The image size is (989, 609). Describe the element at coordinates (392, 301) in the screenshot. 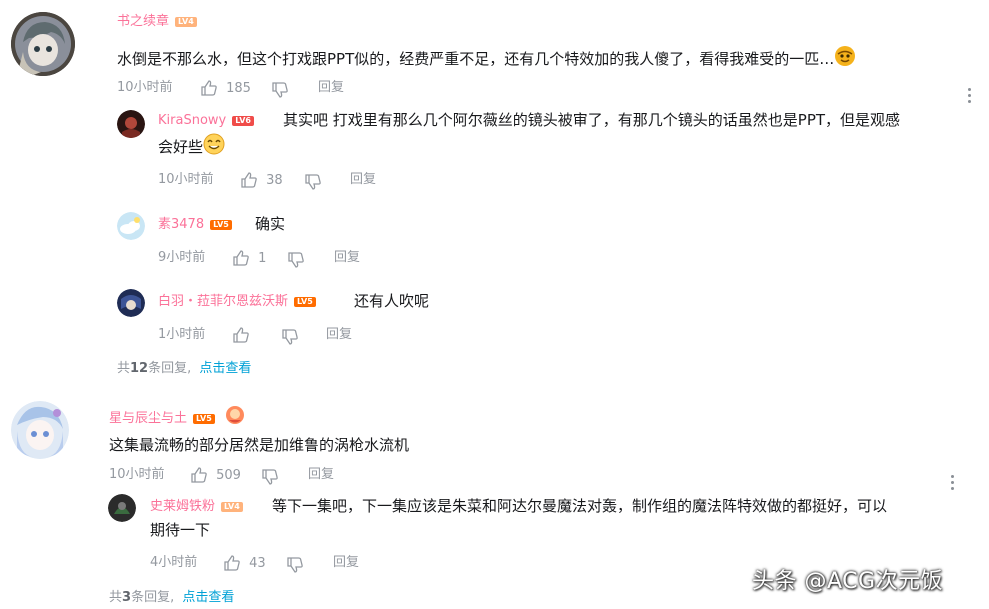

I see `reply-text: 还有人吹呢` at that location.